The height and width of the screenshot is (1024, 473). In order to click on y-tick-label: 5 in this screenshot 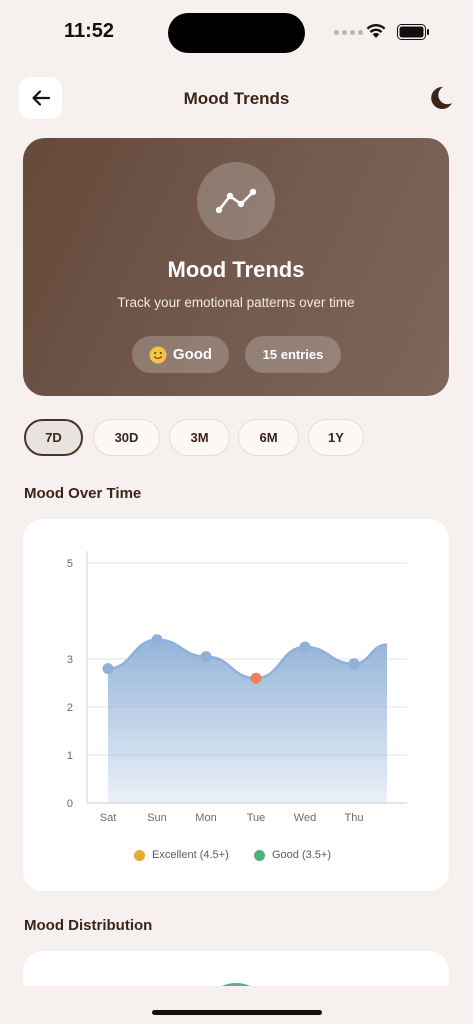, I will do `click(70, 564)`.